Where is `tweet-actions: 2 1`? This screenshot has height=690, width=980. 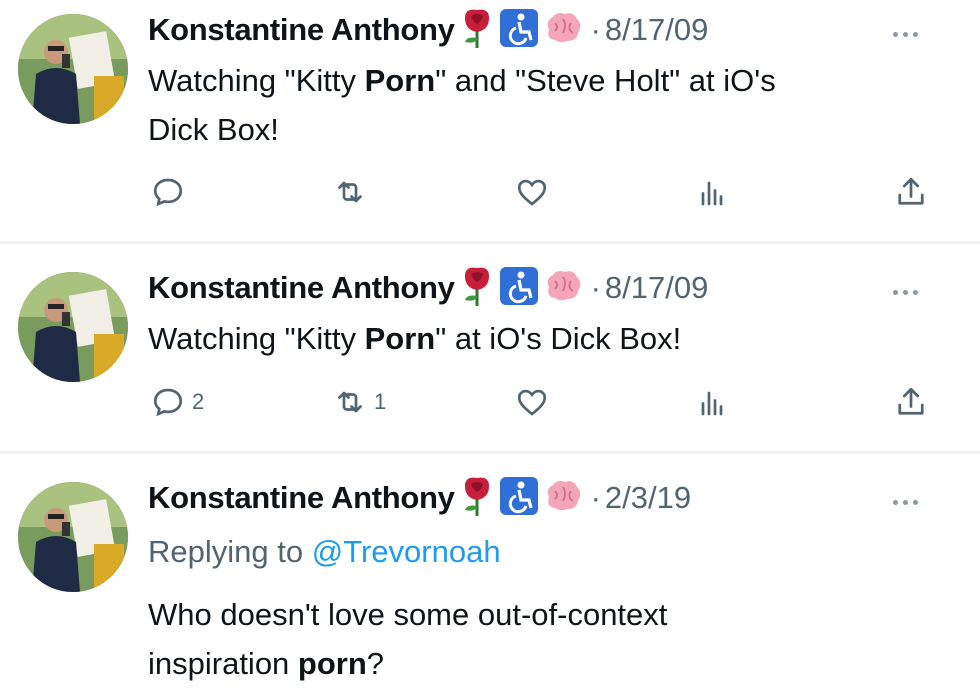 tweet-actions: 2 1 is located at coordinates (490, 402).